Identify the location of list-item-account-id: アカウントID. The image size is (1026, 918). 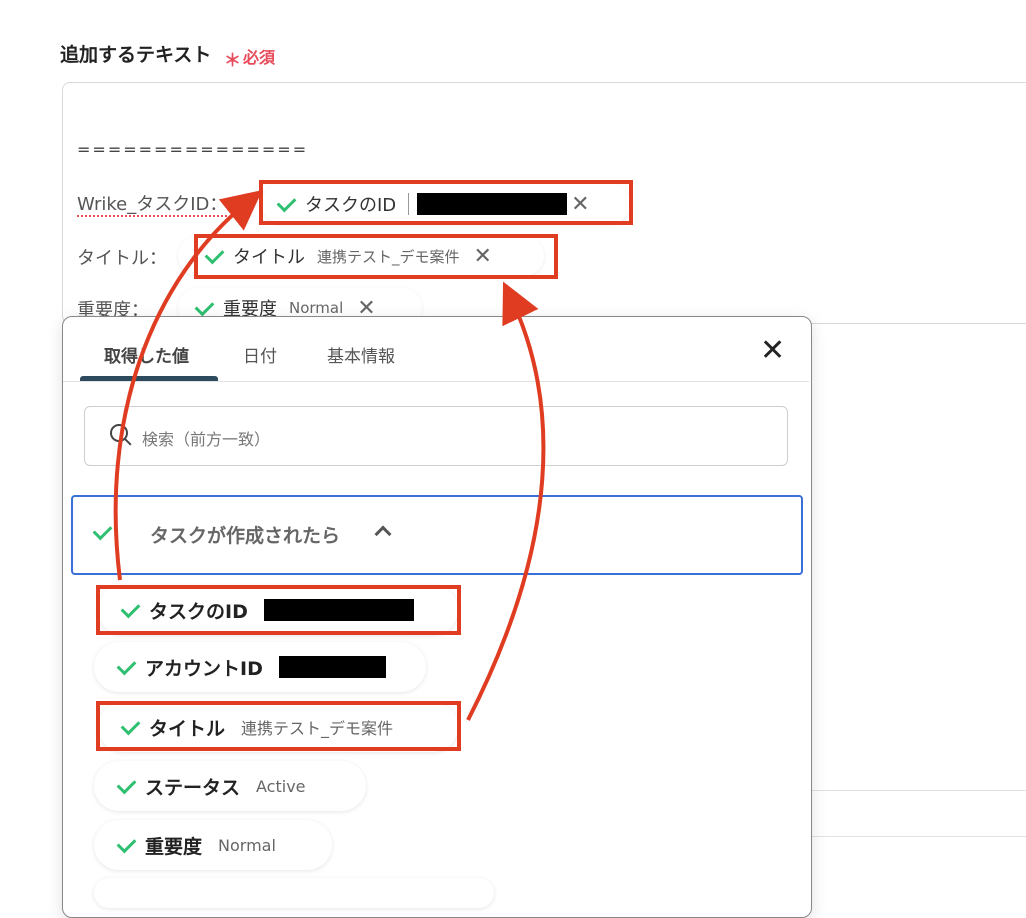
(260, 667).